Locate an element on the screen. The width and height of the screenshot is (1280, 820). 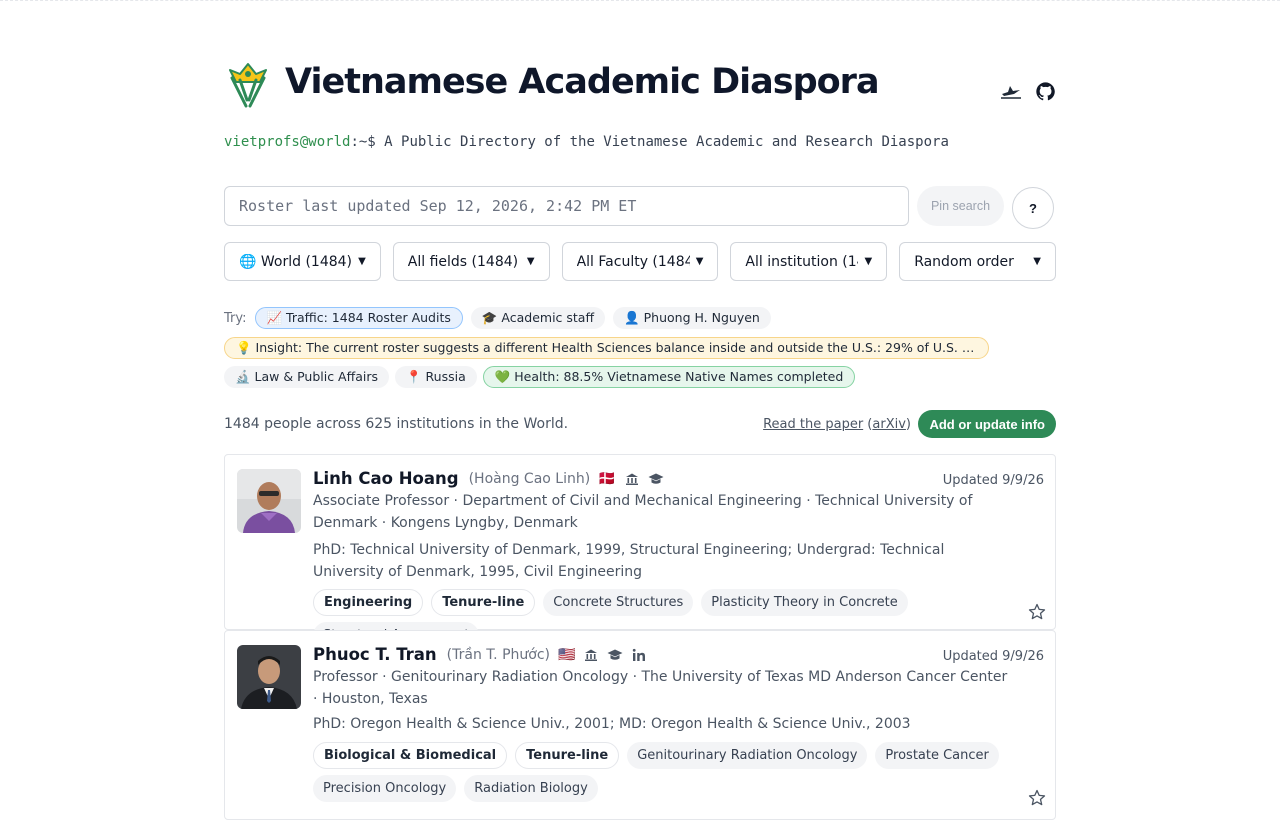
field-select: All fields (1484) ▼ is located at coordinates (471, 261).